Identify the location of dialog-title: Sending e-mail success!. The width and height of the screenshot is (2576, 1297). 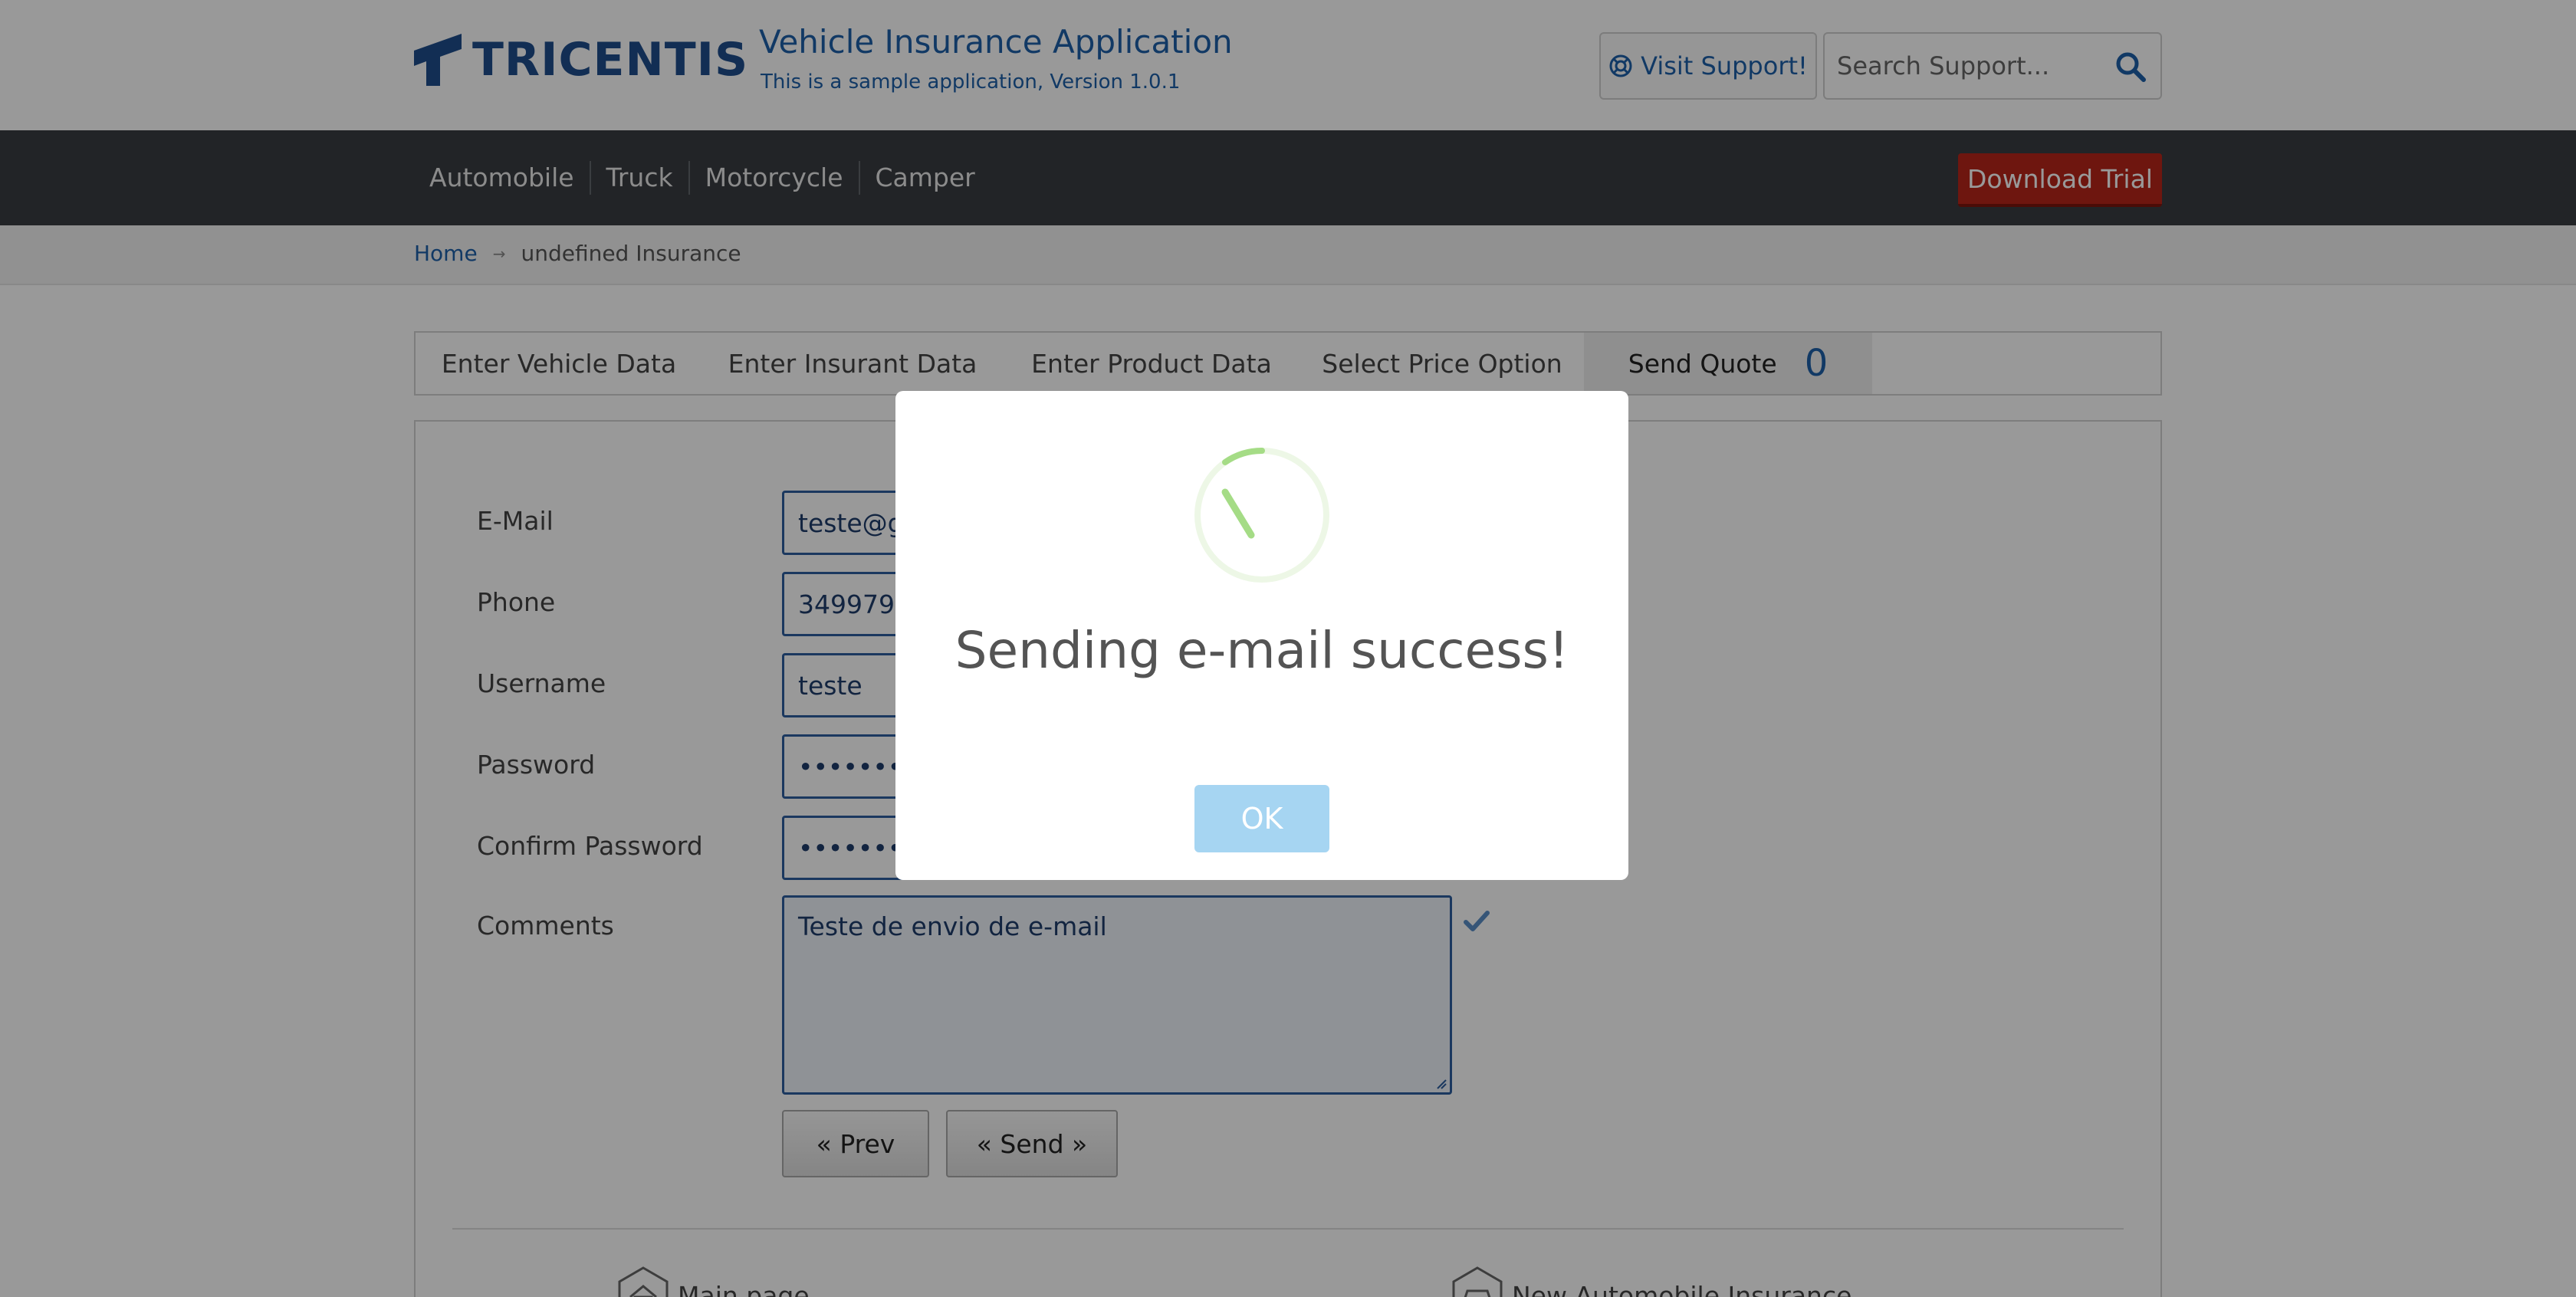
(1262, 650).